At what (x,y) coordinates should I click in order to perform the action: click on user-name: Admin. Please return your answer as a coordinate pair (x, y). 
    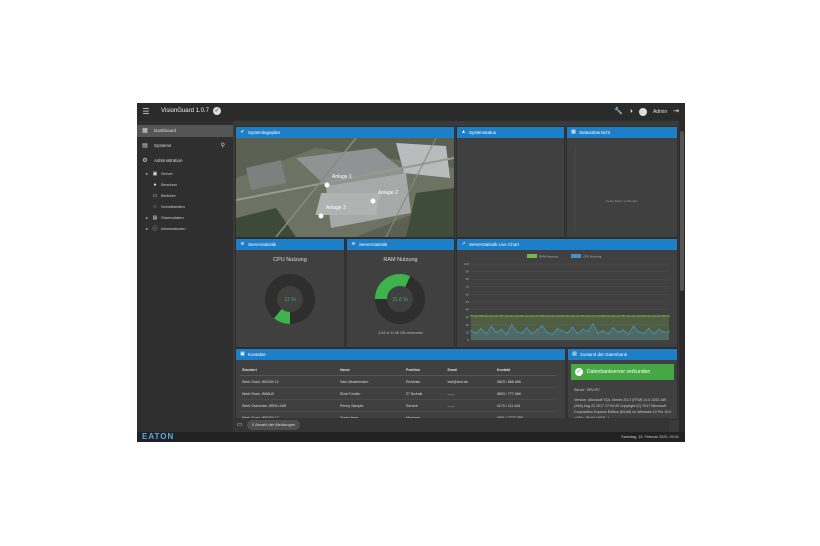
    Looking at the image, I should click on (660, 112).